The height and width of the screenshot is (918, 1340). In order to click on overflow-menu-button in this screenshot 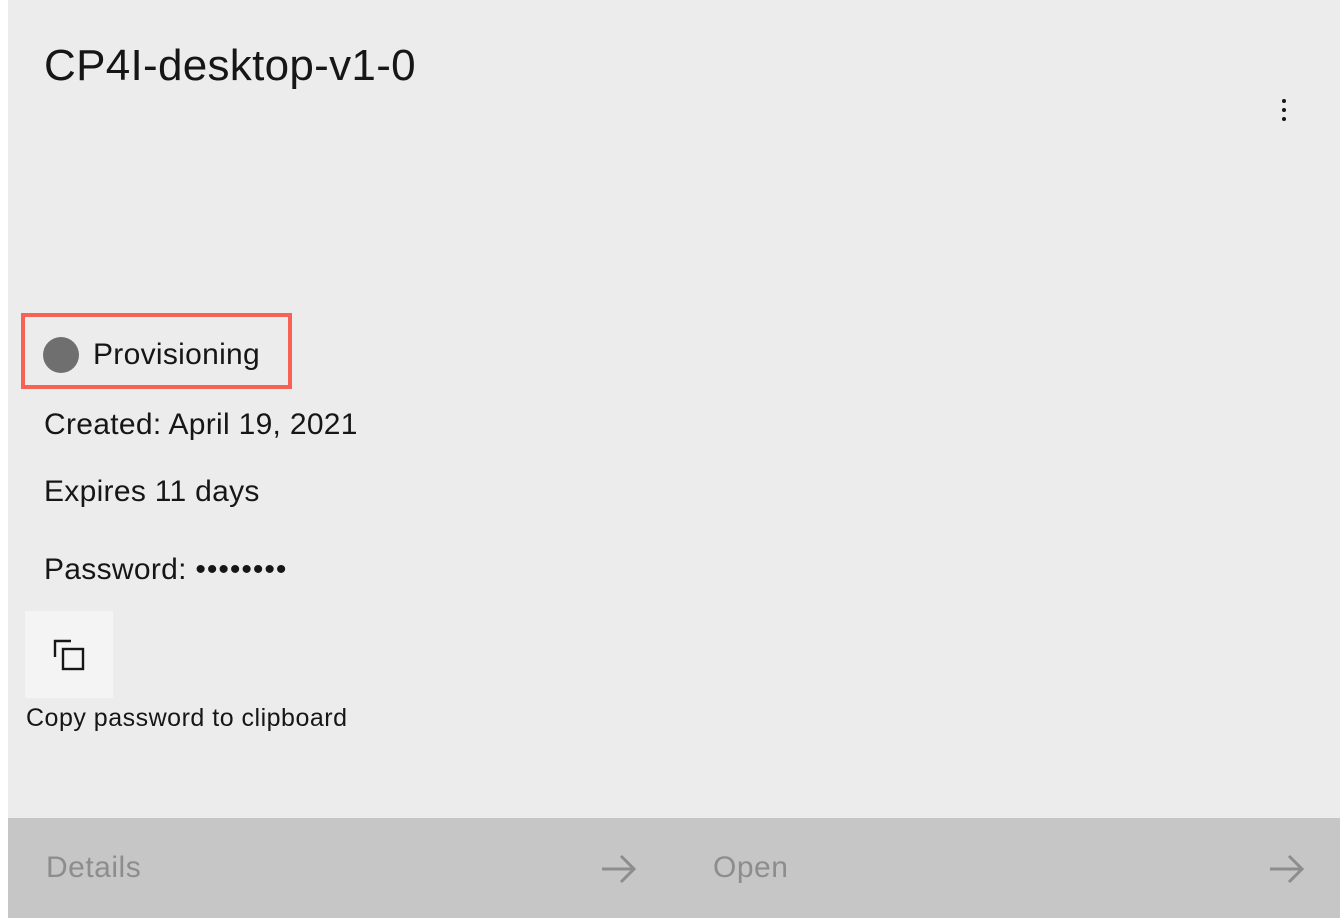, I will do `click(1284, 110)`.